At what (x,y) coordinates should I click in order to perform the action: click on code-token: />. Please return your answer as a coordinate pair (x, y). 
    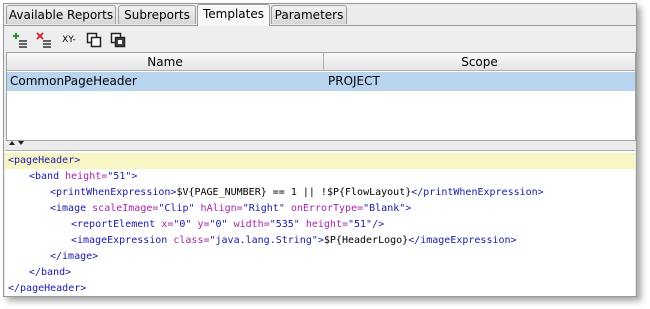
    Looking at the image, I should click on (378, 224).